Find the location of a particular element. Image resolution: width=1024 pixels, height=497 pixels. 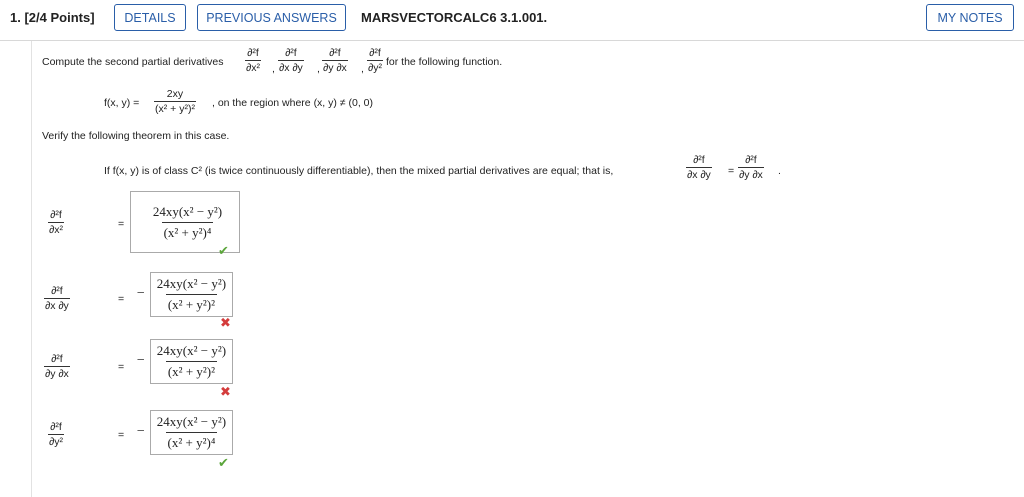

deriv-yx: ∂²f ∂y ∂x is located at coordinates (335, 60).